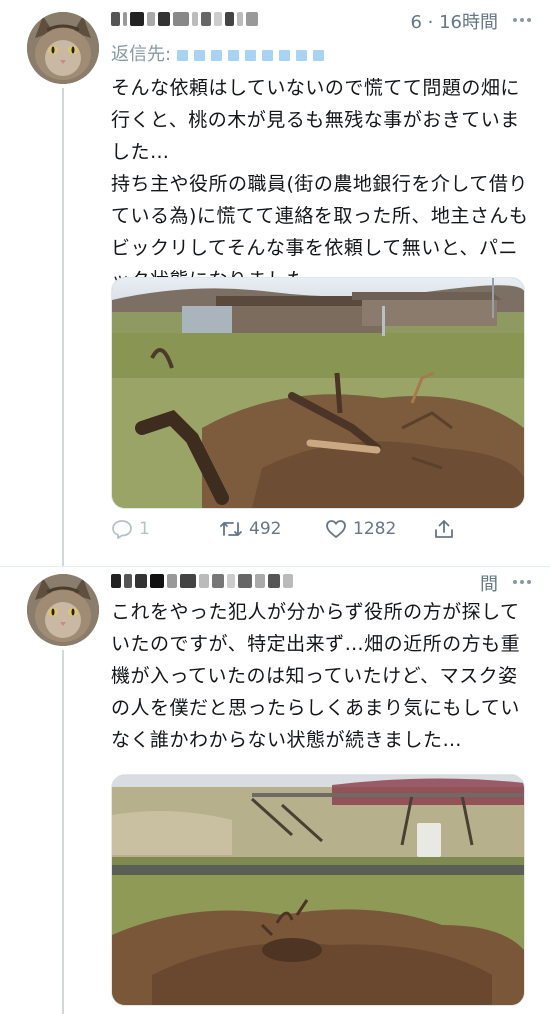 This screenshot has width=550, height=1014. Describe the element at coordinates (265, 529) in the screenshot. I see `retweet-count: 492` at that location.